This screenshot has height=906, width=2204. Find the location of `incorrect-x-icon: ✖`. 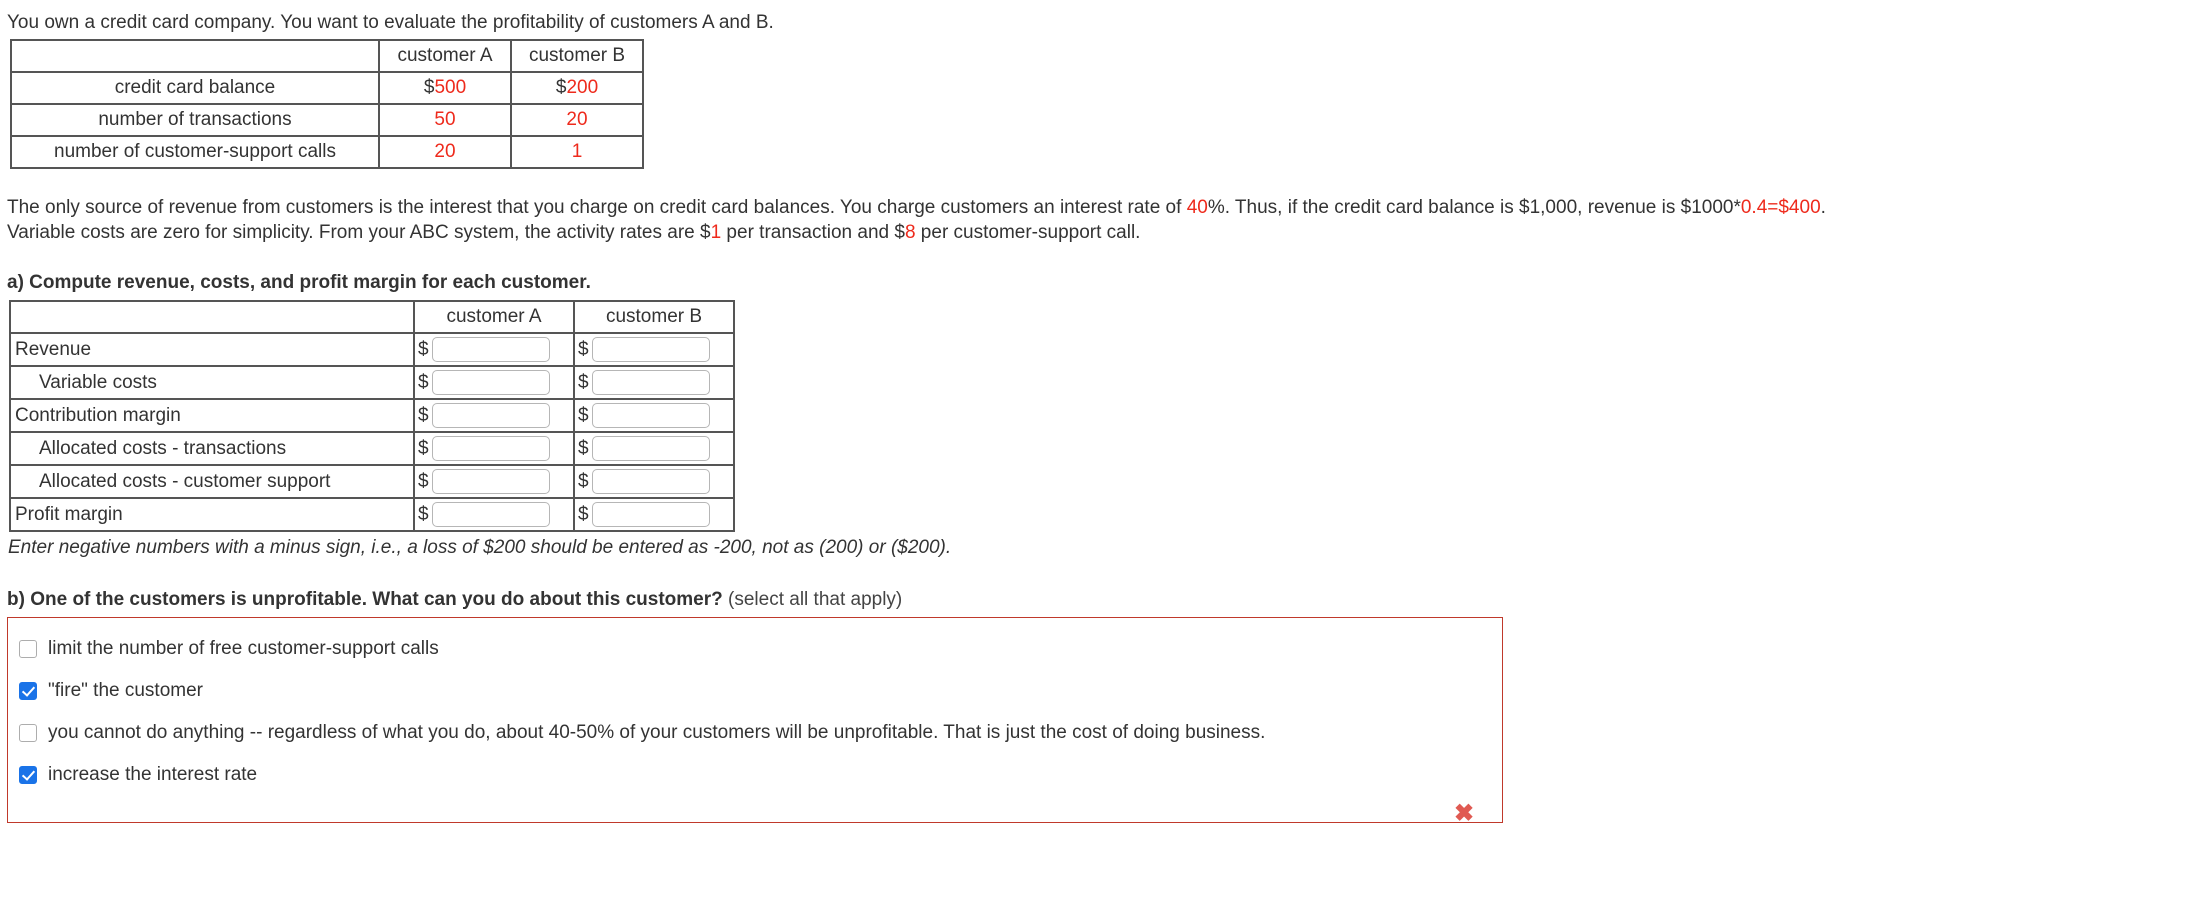

incorrect-x-icon: ✖ is located at coordinates (1464, 813).